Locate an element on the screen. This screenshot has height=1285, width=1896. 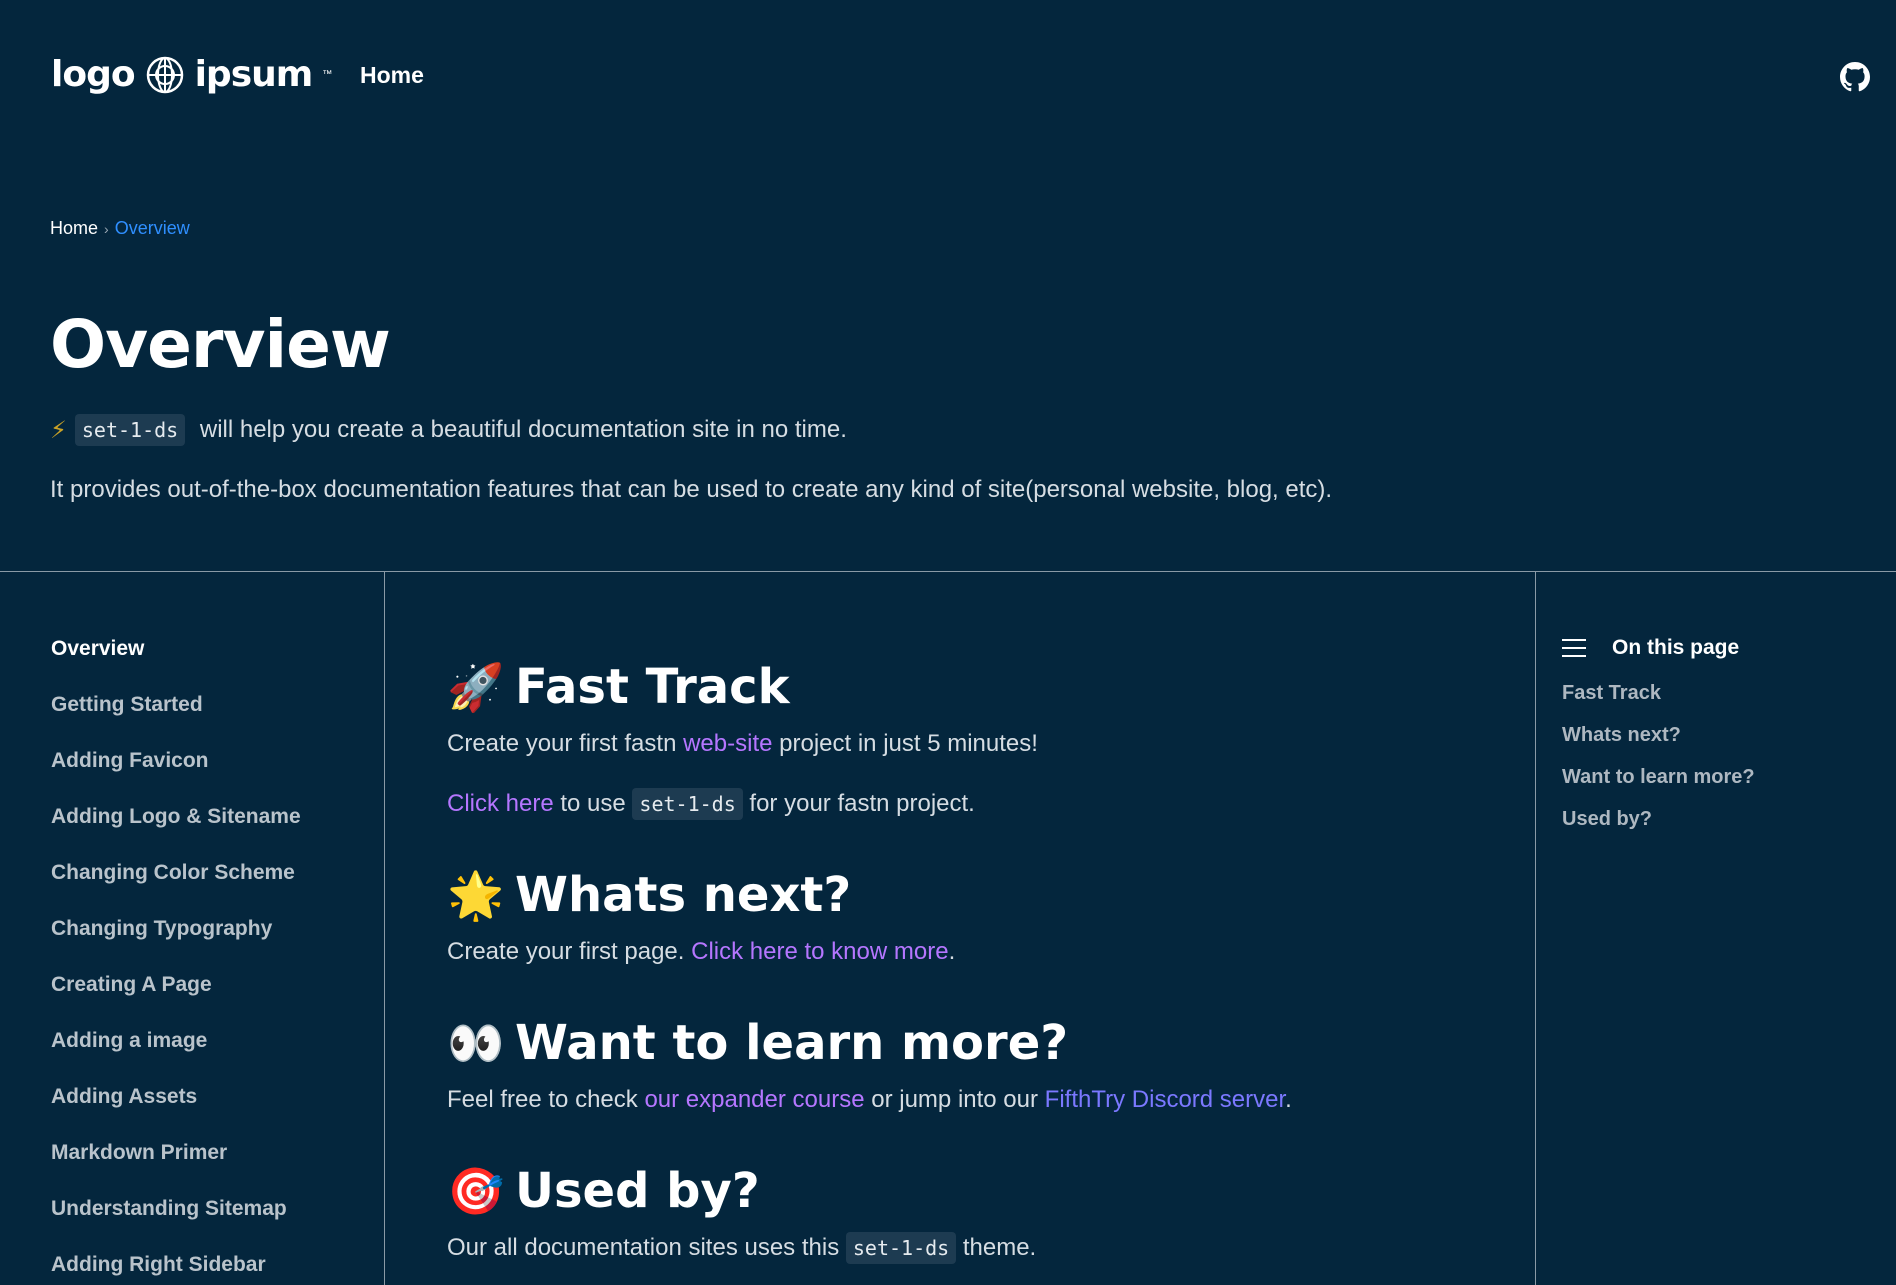
logo-text-left: logo is located at coordinates (93, 74).